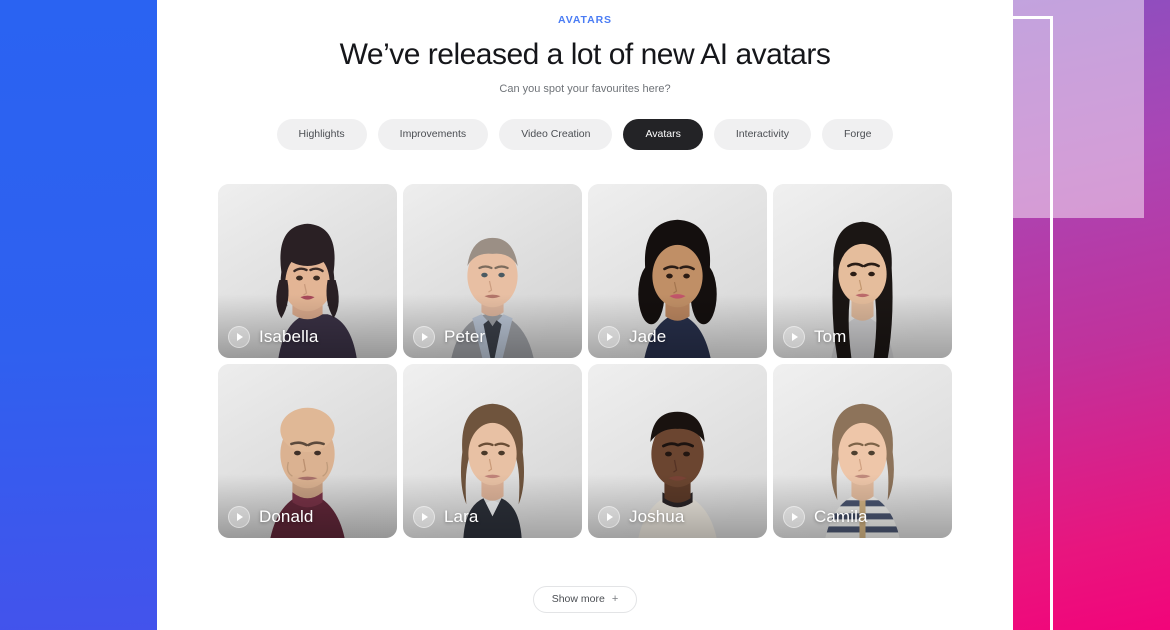 The image size is (1170, 630). Describe the element at coordinates (648, 336) in the screenshot. I see `avatar-name: Jade` at that location.